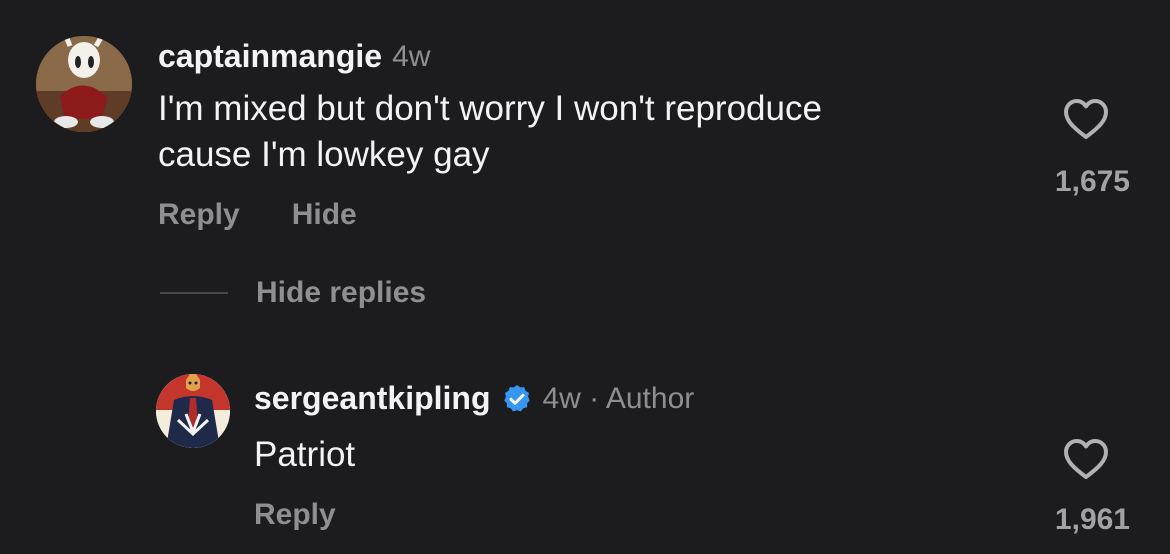  I want to click on hide-button: Hide, so click(324, 215).